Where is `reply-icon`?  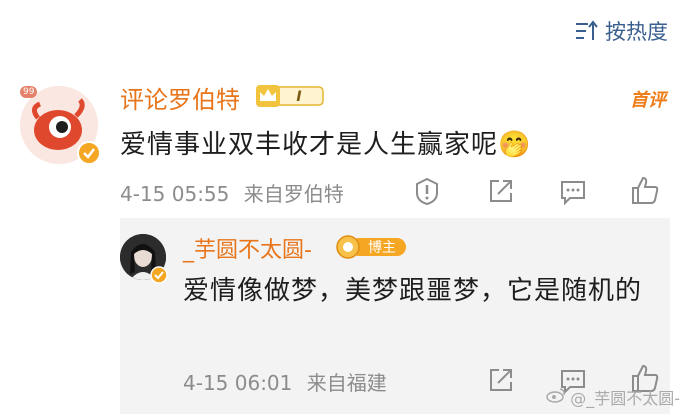
reply-icon is located at coordinates (573, 193).